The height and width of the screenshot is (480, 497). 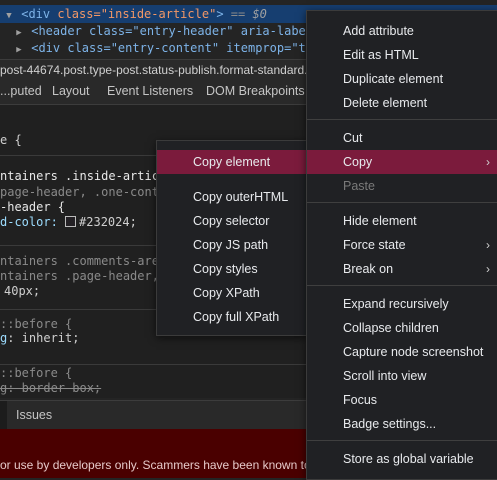 I want to click on tab-computed: ...puted, so click(x=21, y=92).